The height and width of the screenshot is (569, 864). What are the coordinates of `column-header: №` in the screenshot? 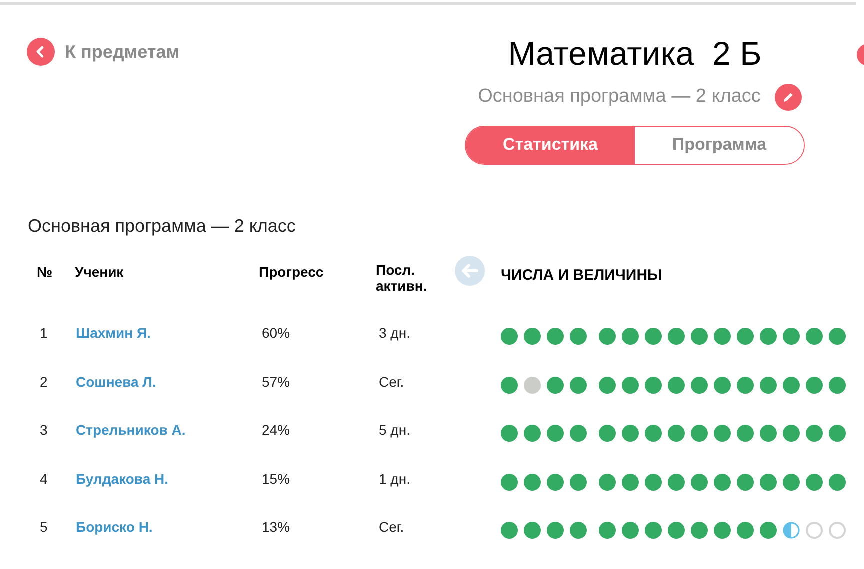 It's located at (45, 272).